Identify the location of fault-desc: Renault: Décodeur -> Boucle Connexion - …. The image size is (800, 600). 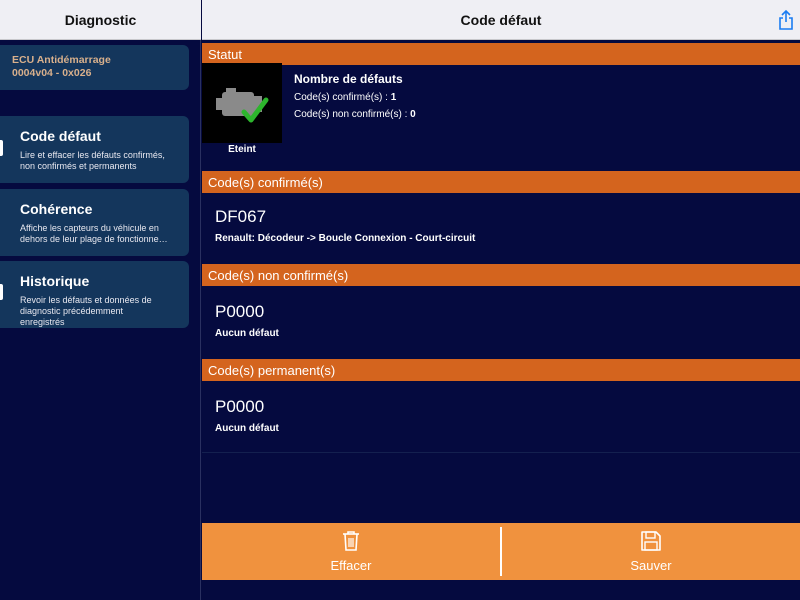
(345, 238).